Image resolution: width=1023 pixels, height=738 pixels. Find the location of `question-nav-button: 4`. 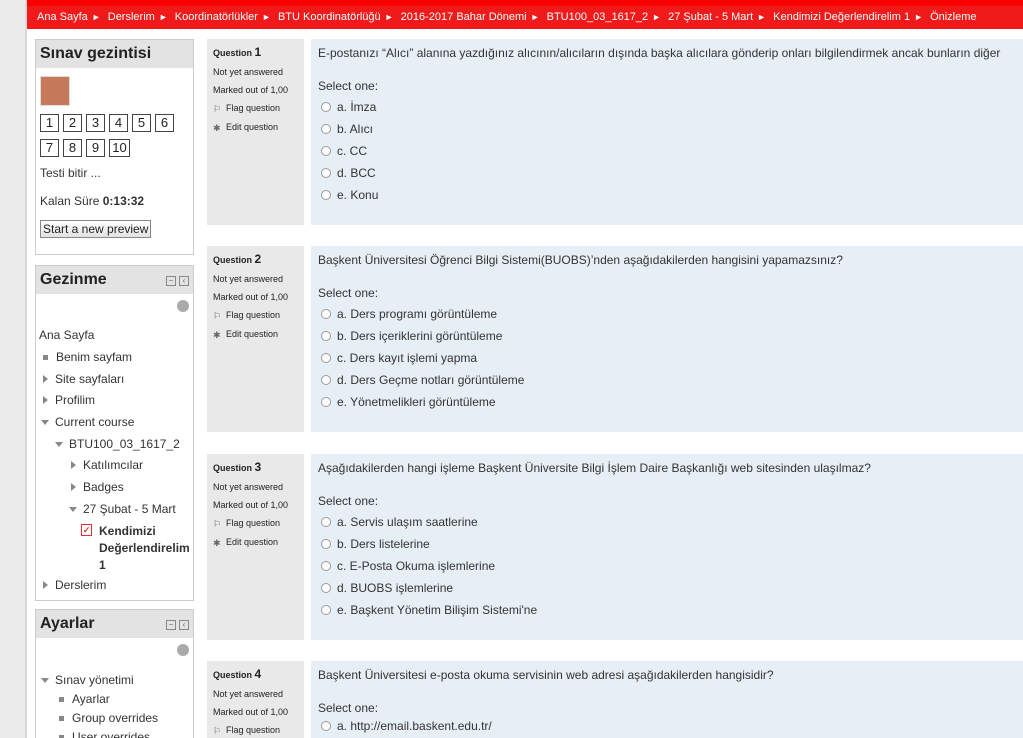

question-nav-button: 4 is located at coordinates (118, 123).